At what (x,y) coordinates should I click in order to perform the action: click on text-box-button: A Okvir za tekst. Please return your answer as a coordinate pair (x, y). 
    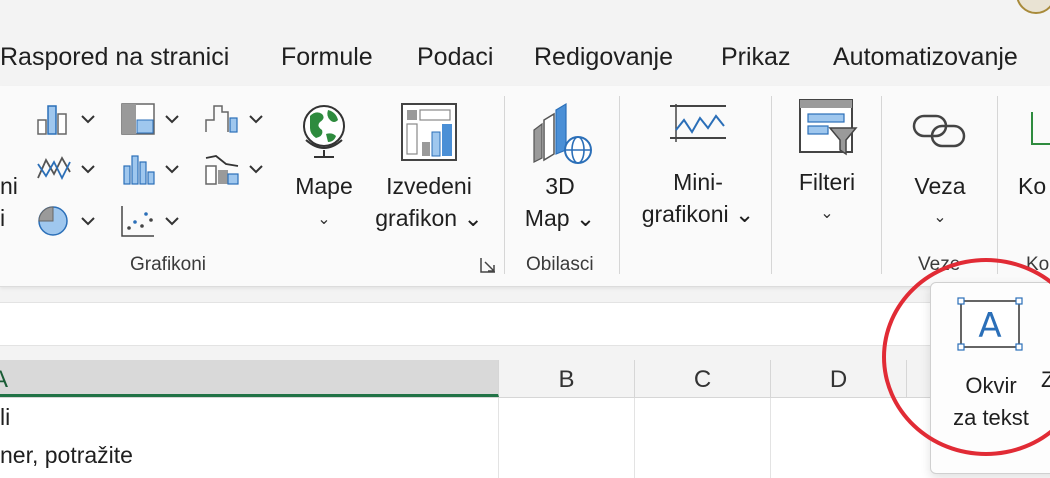
    Looking at the image, I should click on (991, 364).